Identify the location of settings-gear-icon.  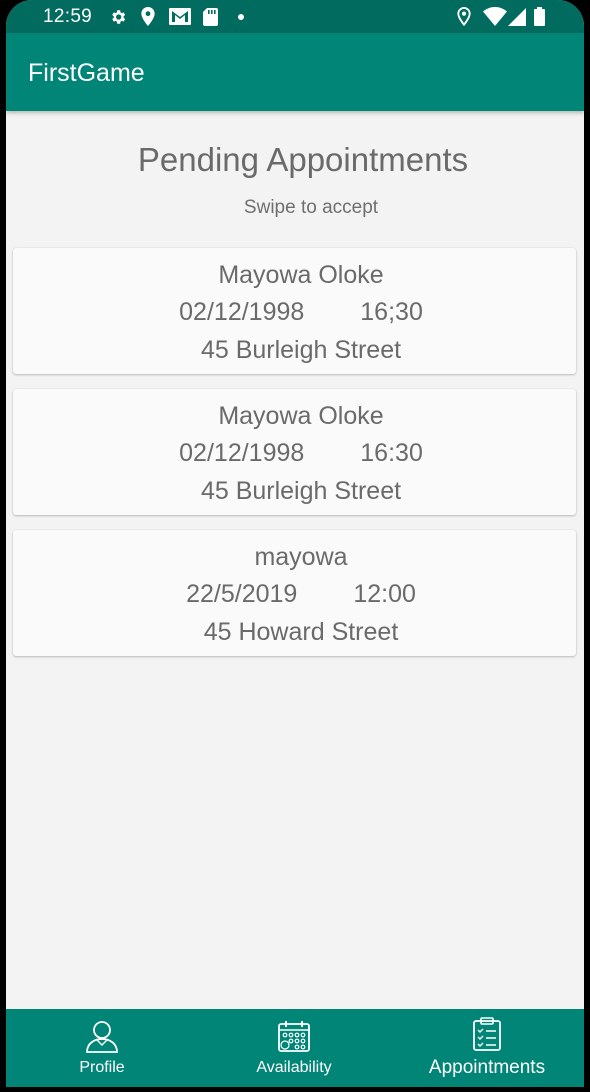
(118, 16).